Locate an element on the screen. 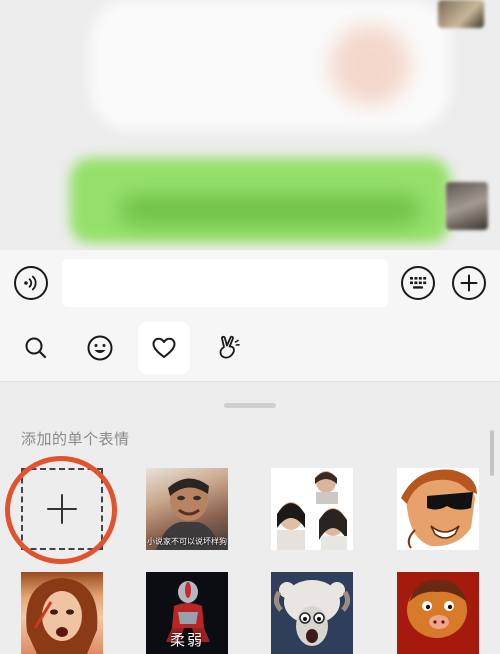 Image resolution: width=500 pixels, height=654 pixels. heart-icon is located at coordinates (164, 347).